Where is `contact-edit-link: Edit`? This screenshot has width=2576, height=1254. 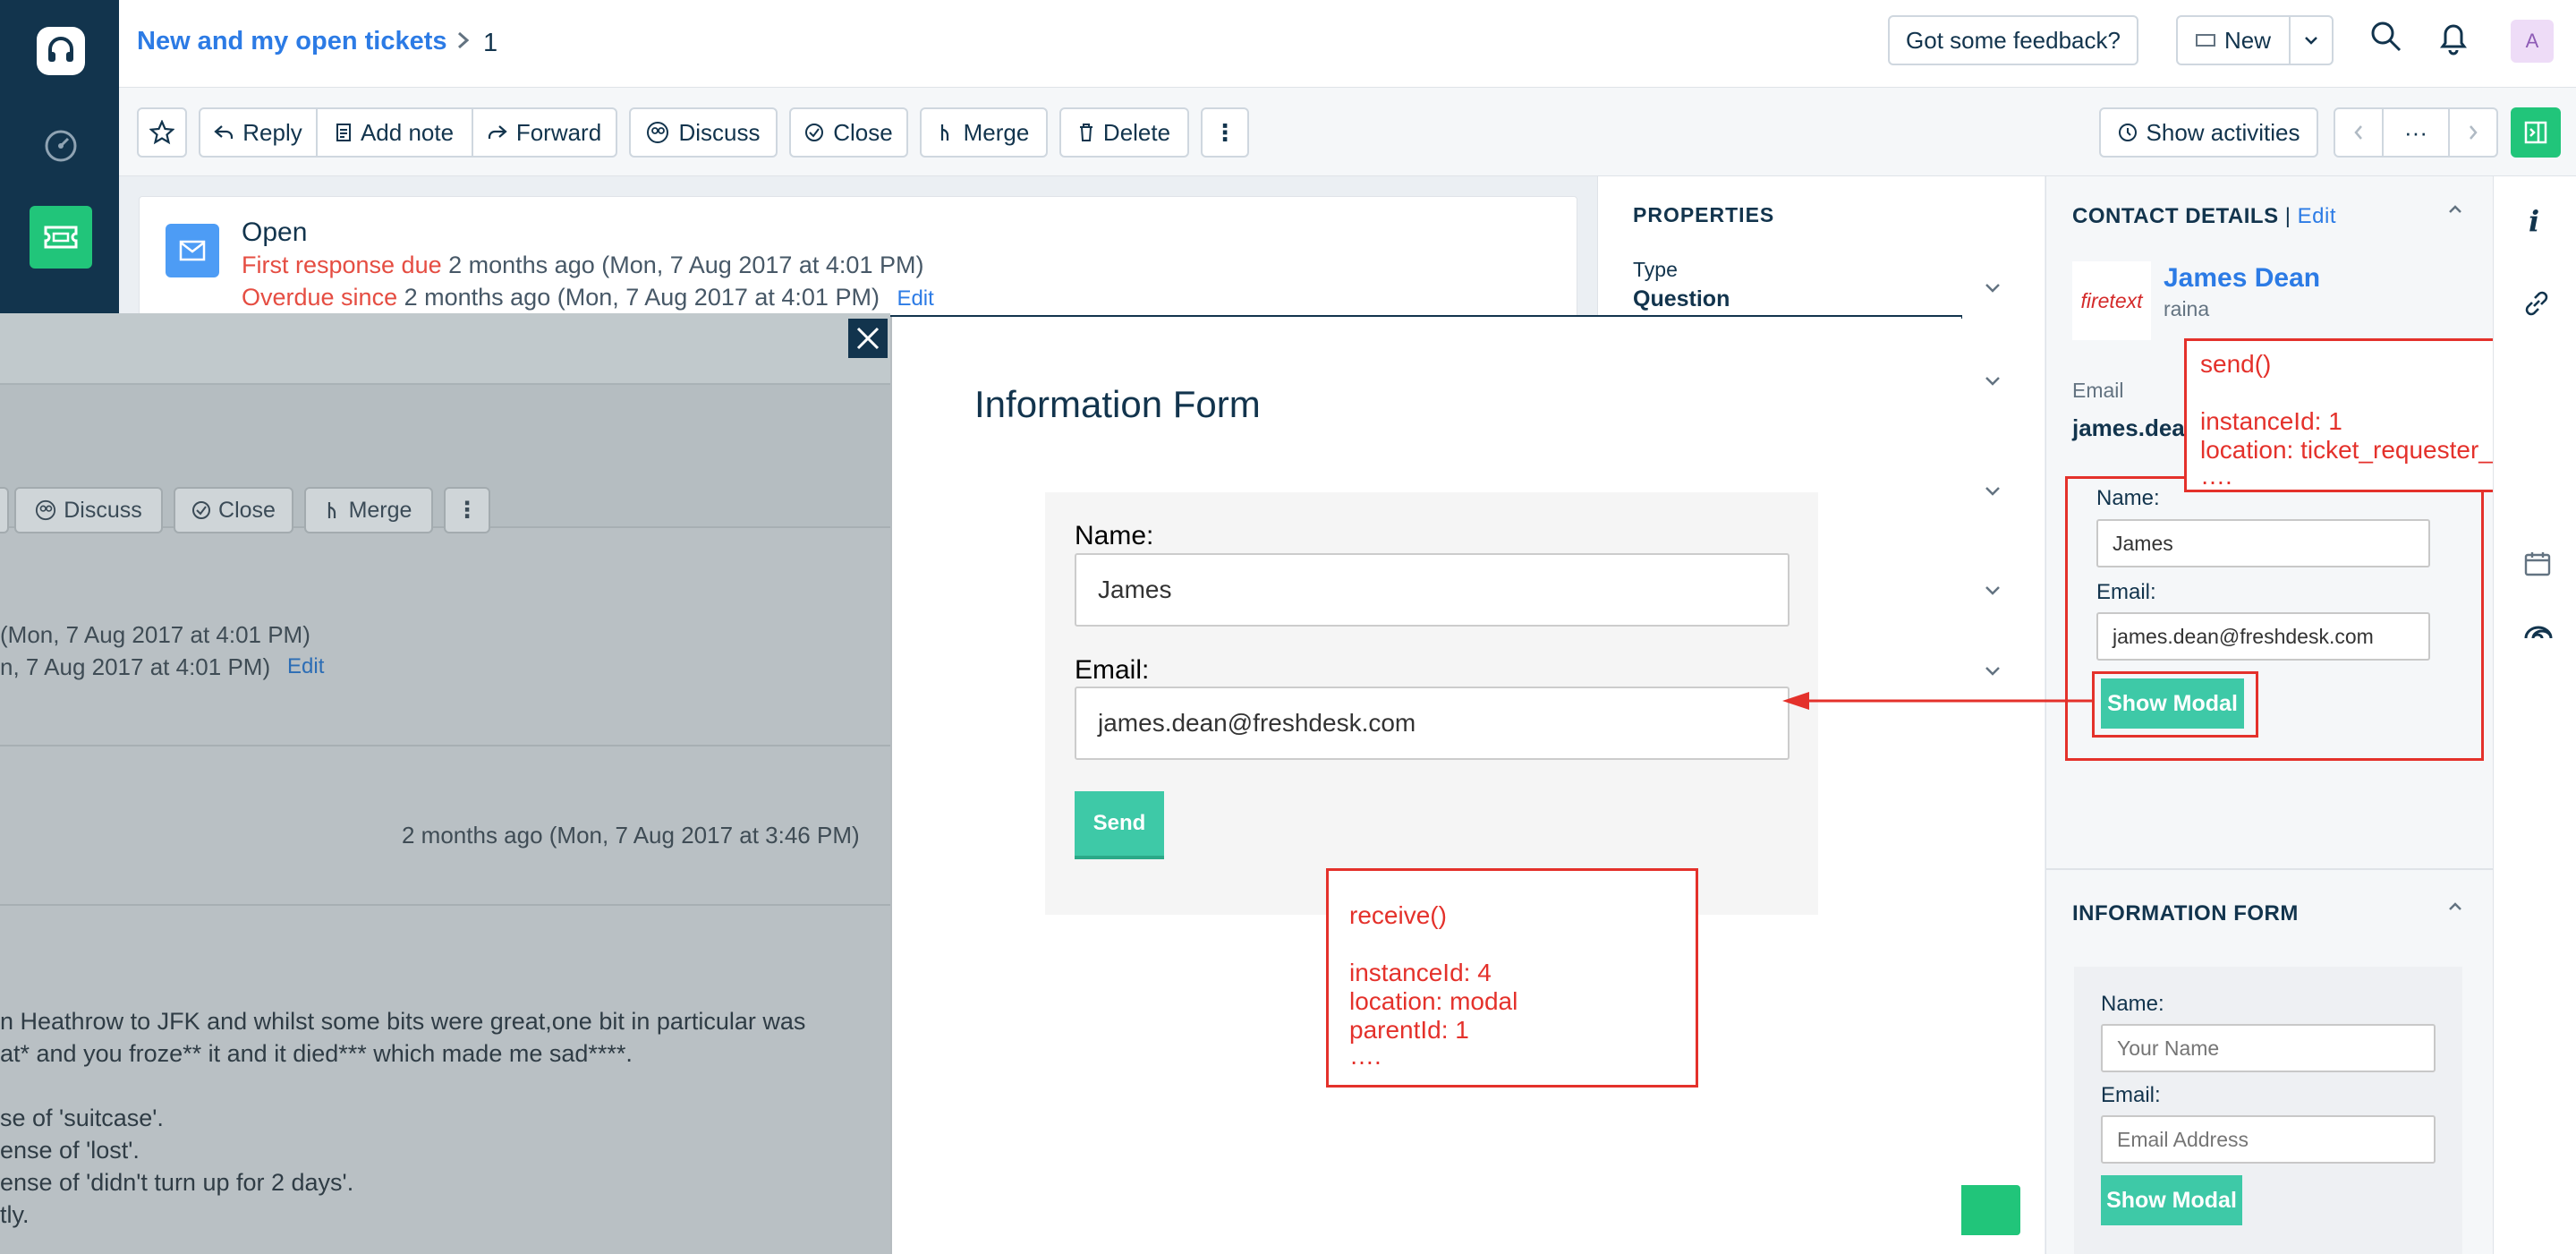
contact-edit-link: Edit is located at coordinates (2317, 216).